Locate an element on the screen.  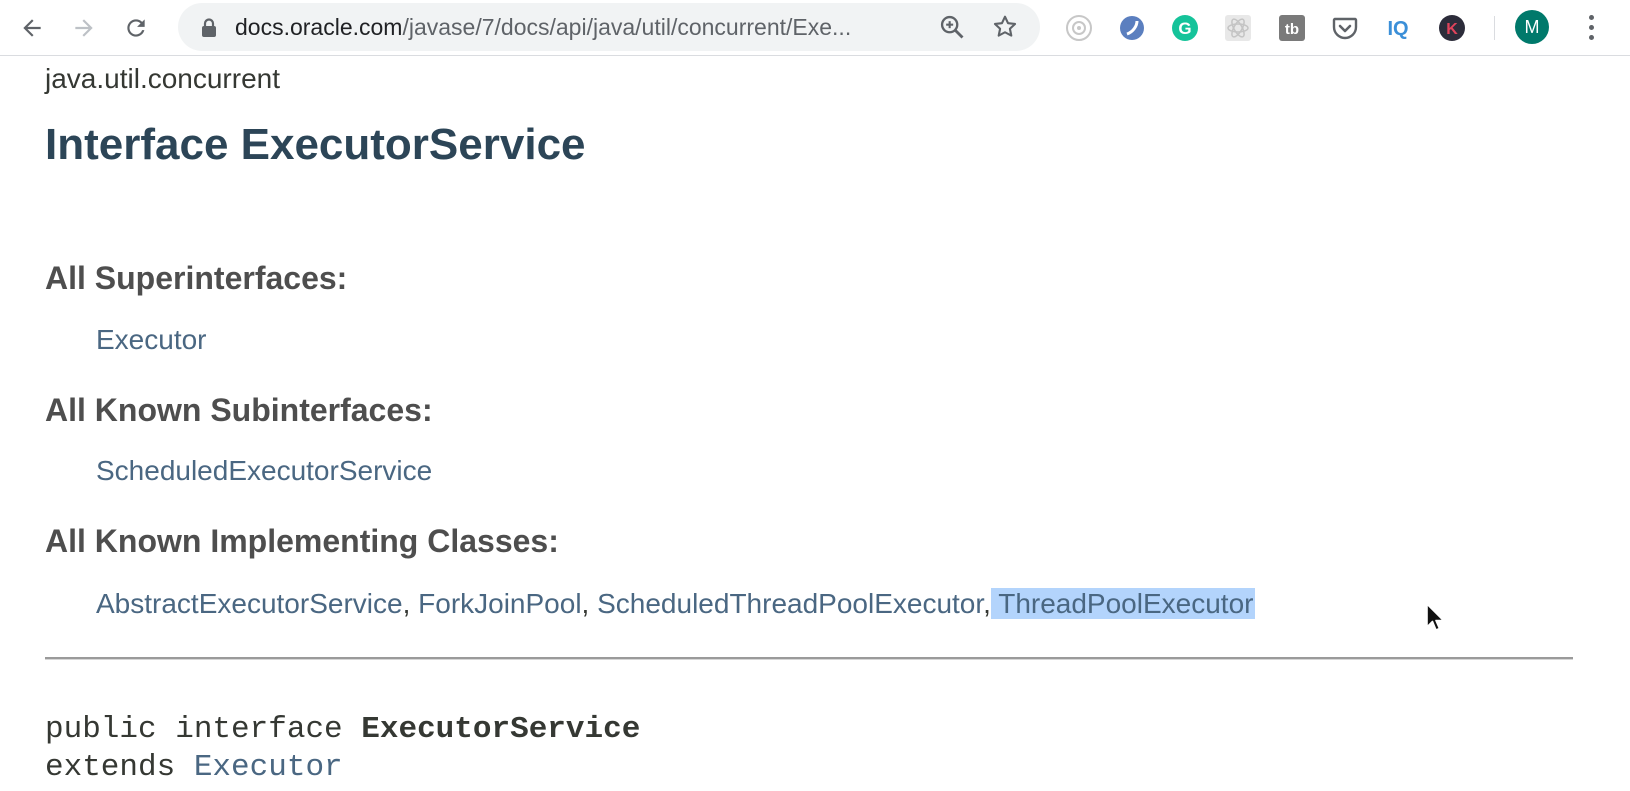
link-thread-pool-executor: ThreadPoolExecutor is located at coordinates (1127, 603).